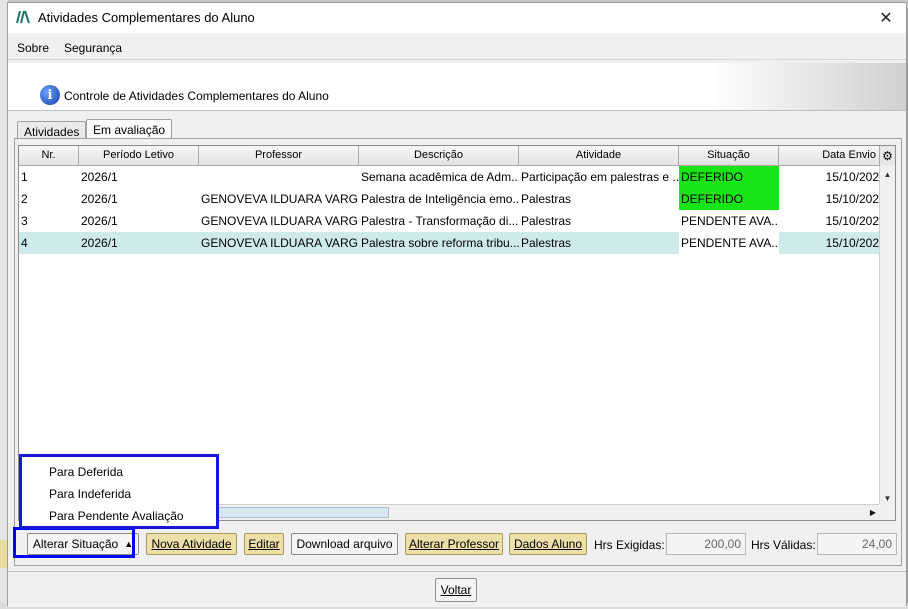 The width and height of the screenshot is (908, 609). I want to click on vertical-scrollbar: ▲ ▼, so click(887, 336).